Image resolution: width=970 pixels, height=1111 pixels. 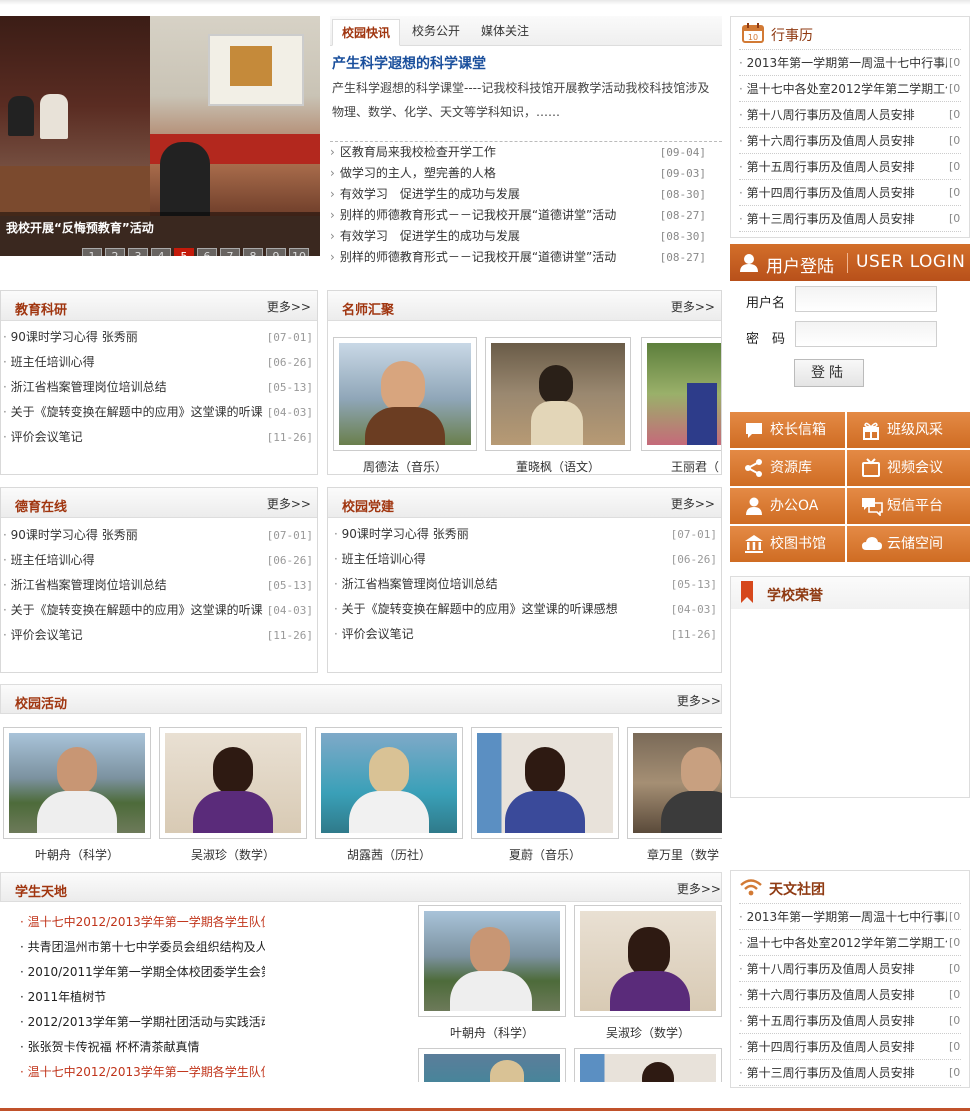 What do you see at coordinates (253, 252) in the screenshot?
I see `slide-page-button: 8` at bounding box center [253, 252].